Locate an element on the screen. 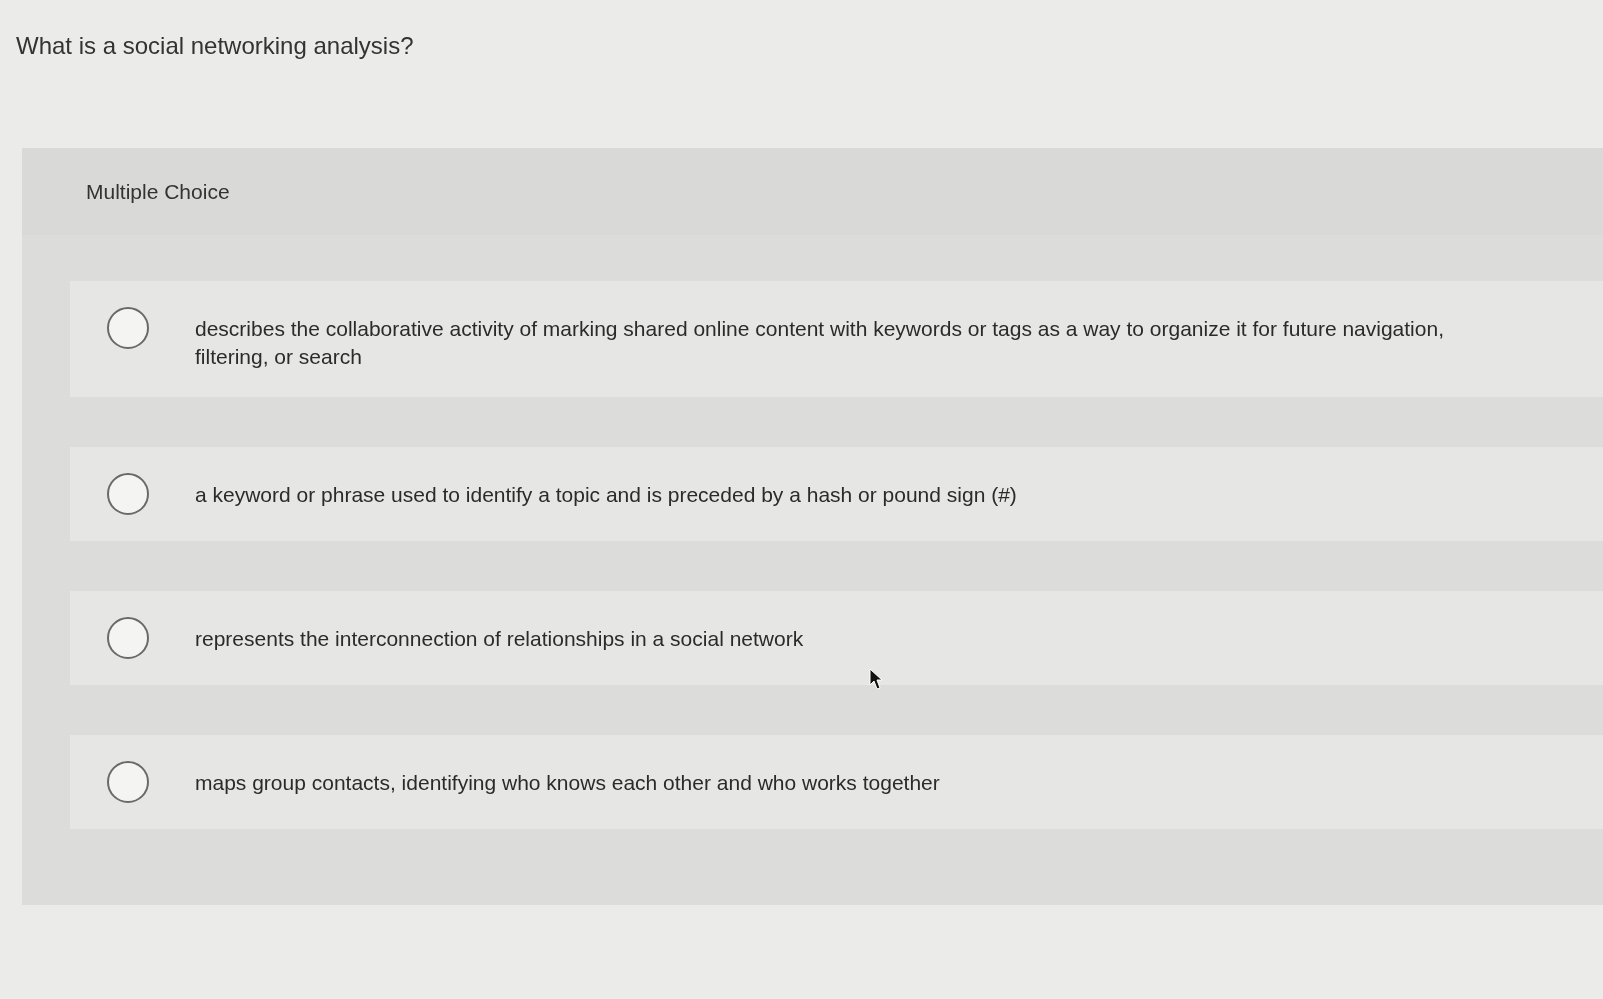  question-type-label: Multiple Choice is located at coordinates (158, 191).